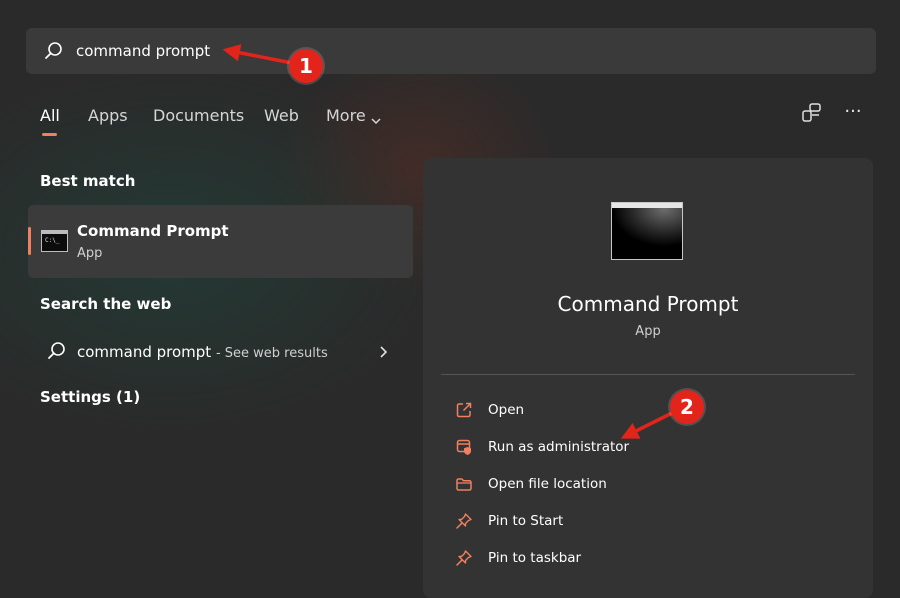 The height and width of the screenshot is (598, 900). What do you see at coordinates (451, 51) in the screenshot?
I see `search-bar: command prompt` at bounding box center [451, 51].